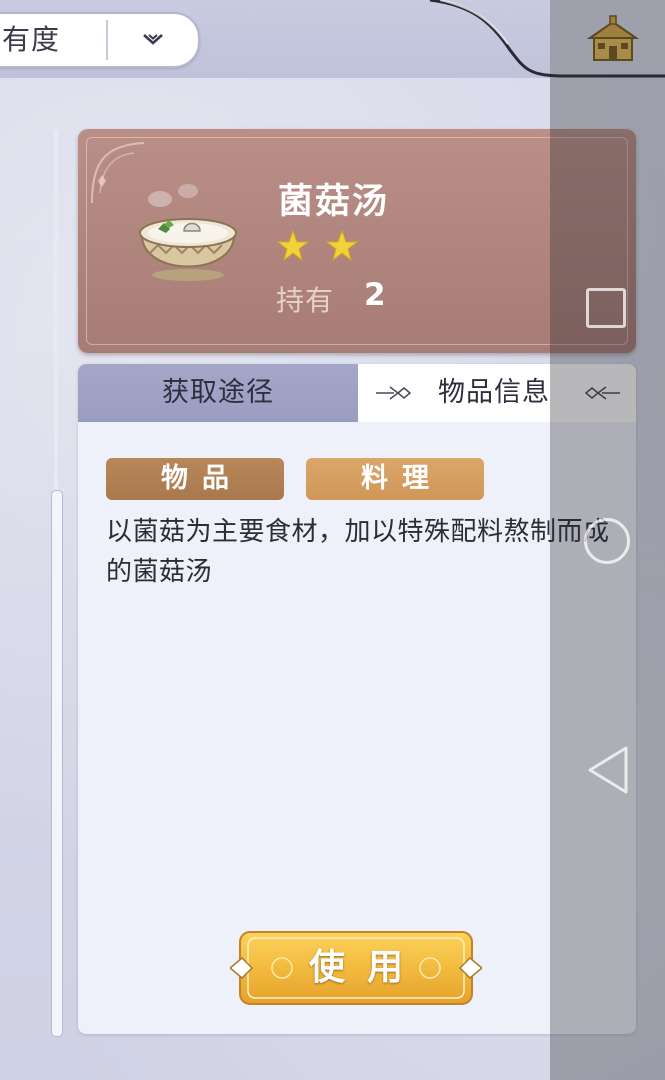  I want to click on tag-item: 物品, so click(195, 479).